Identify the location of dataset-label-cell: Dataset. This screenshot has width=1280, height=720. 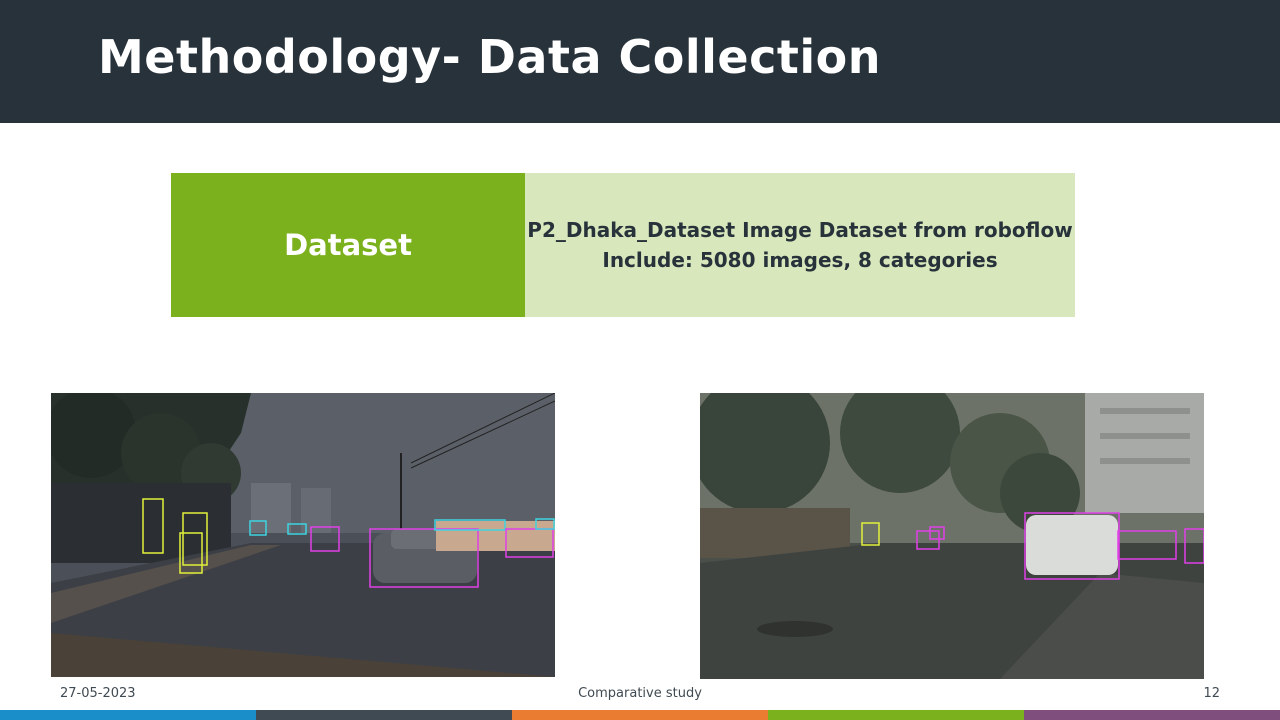
(348, 245).